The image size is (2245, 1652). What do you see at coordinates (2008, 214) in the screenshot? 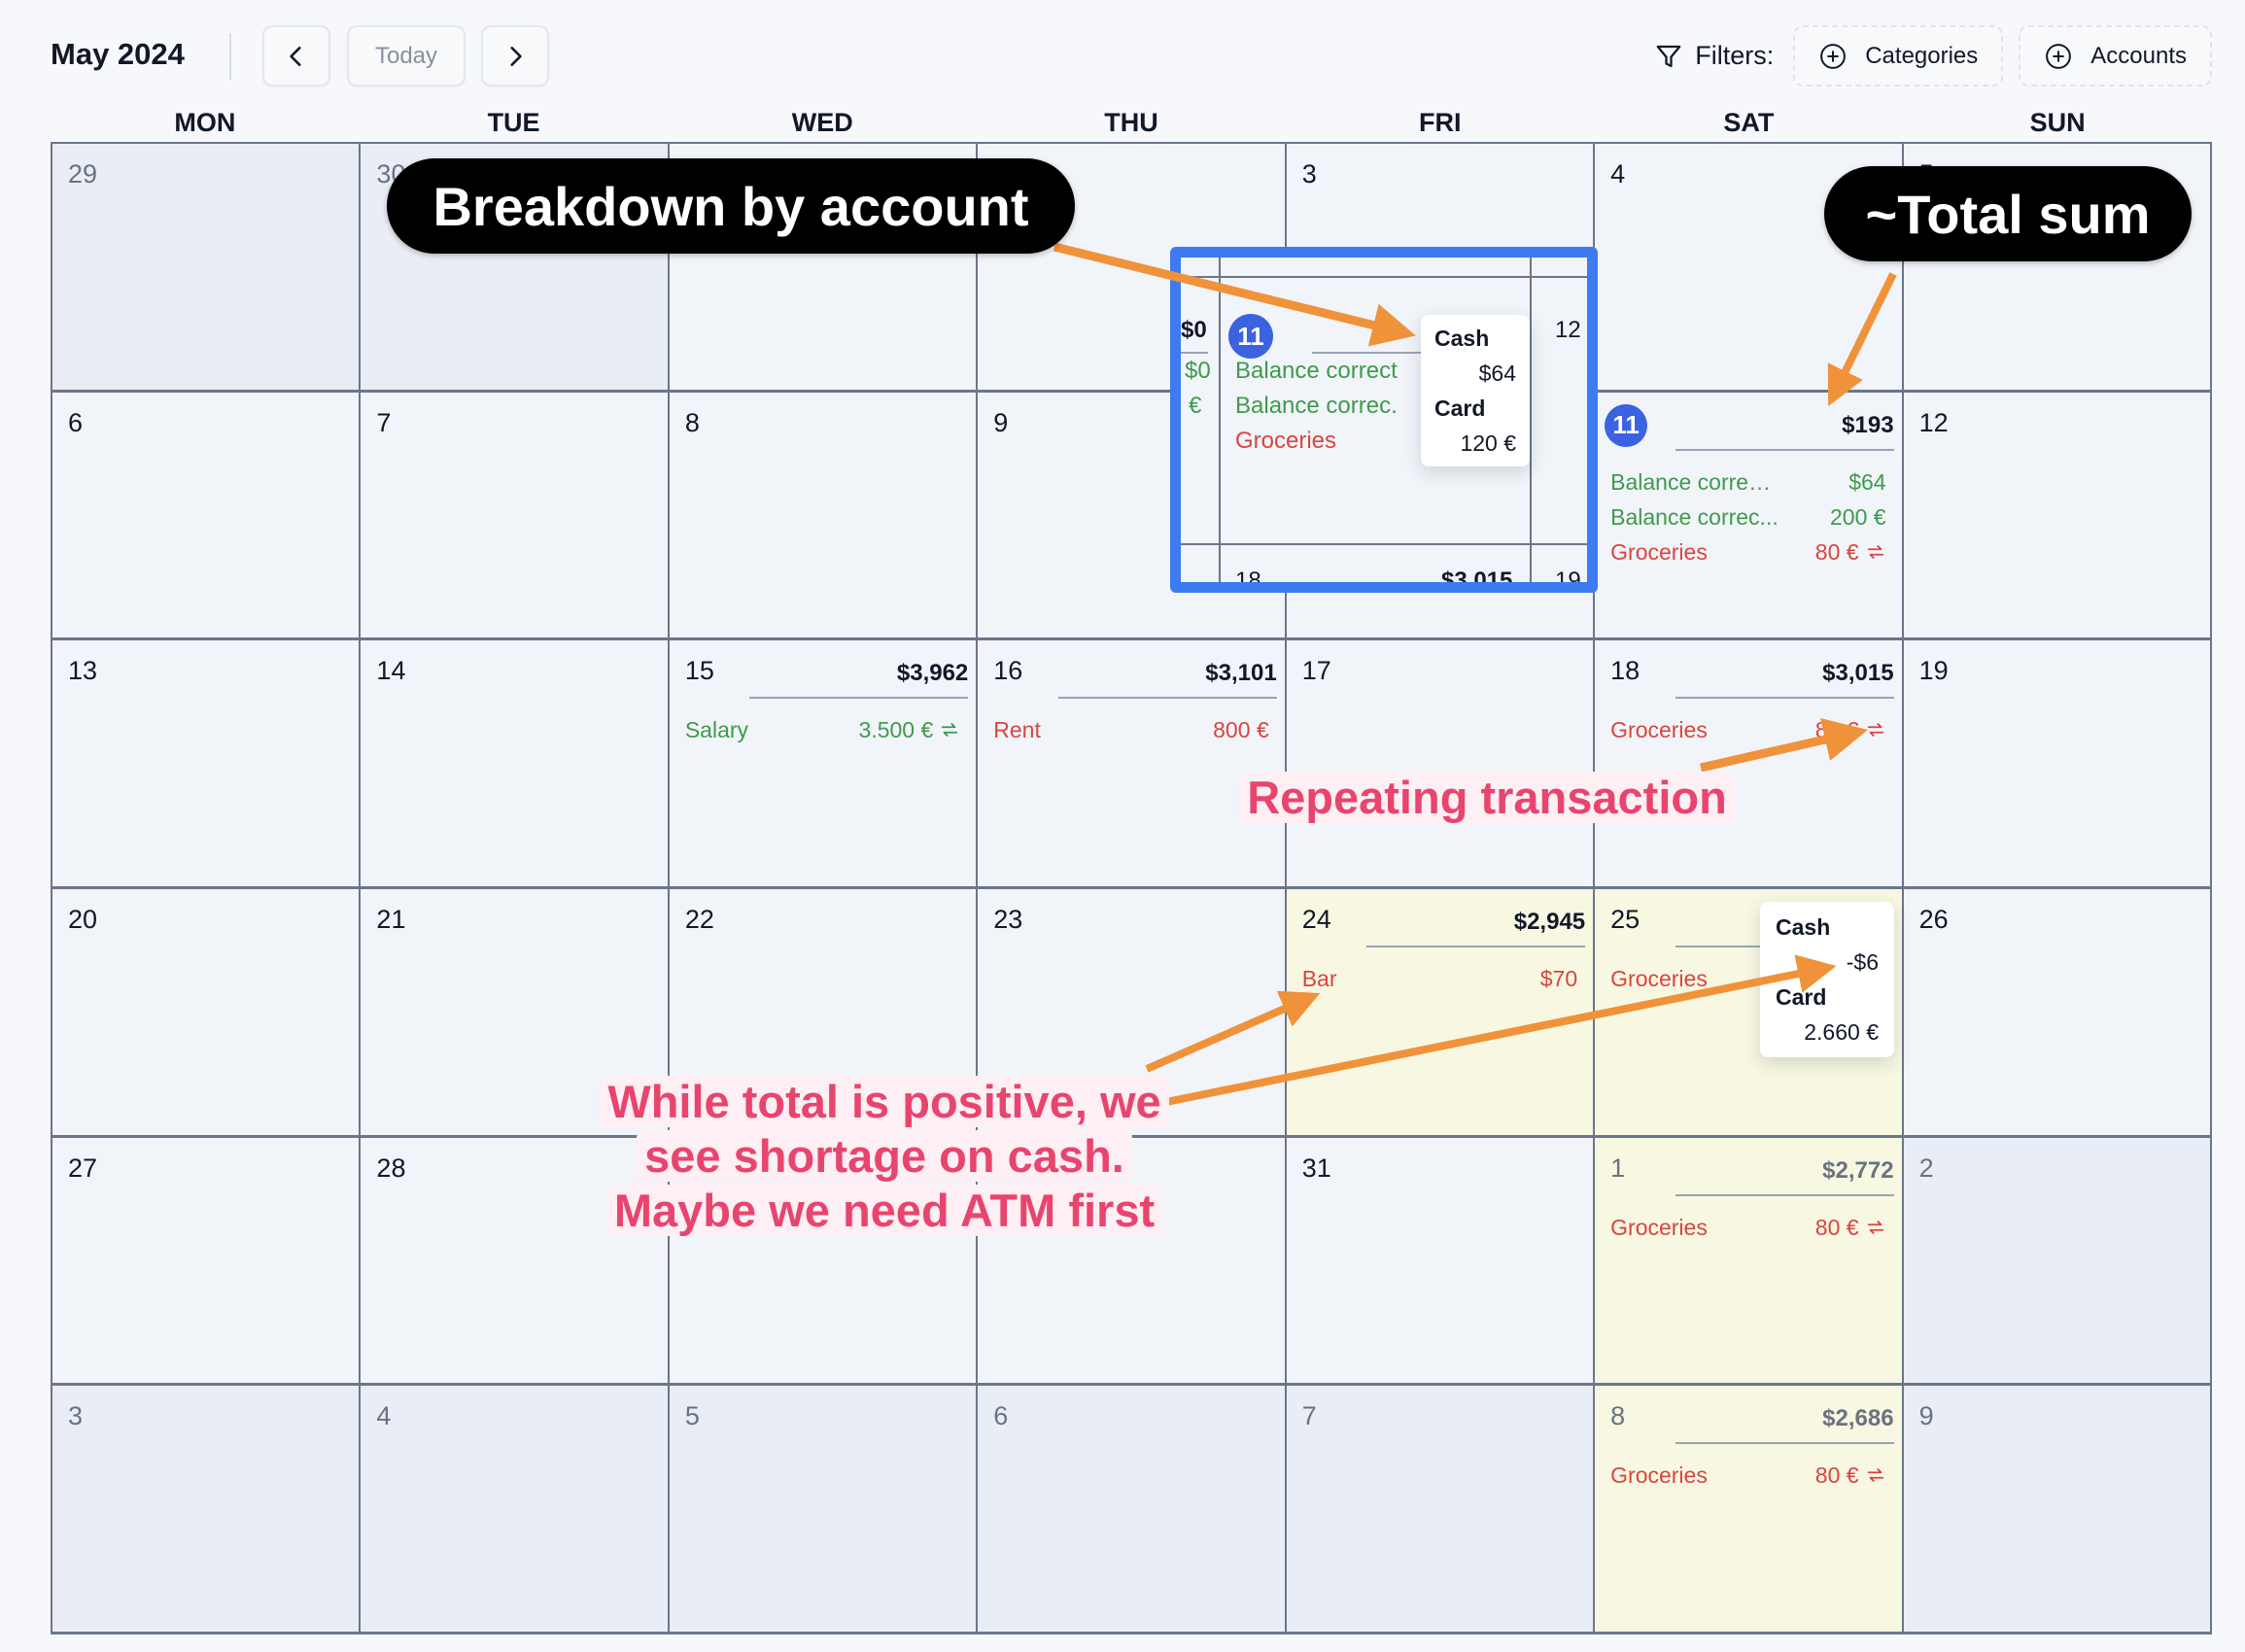
I see `annotation-total-sum: ~Total sum` at bounding box center [2008, 214].